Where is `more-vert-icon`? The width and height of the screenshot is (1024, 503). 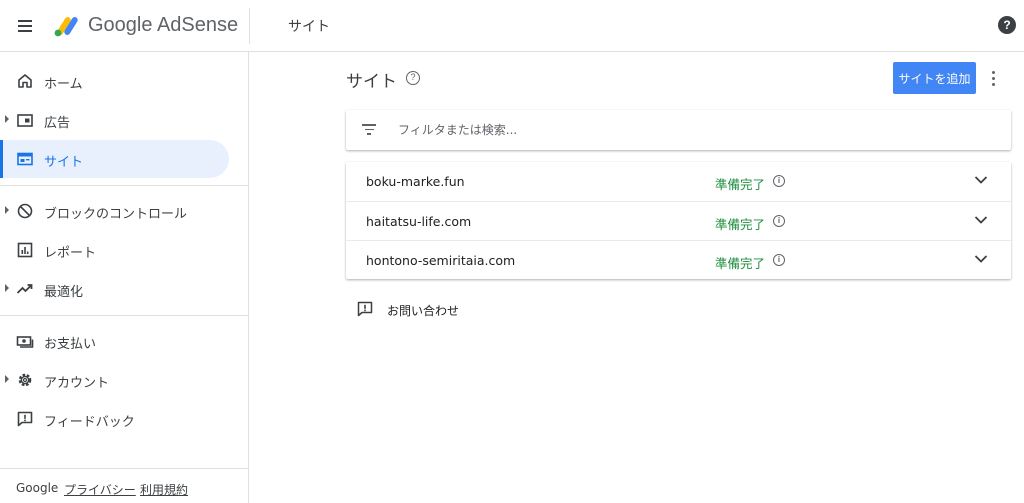
more-vert-icon is located at coordinates (994, 78).